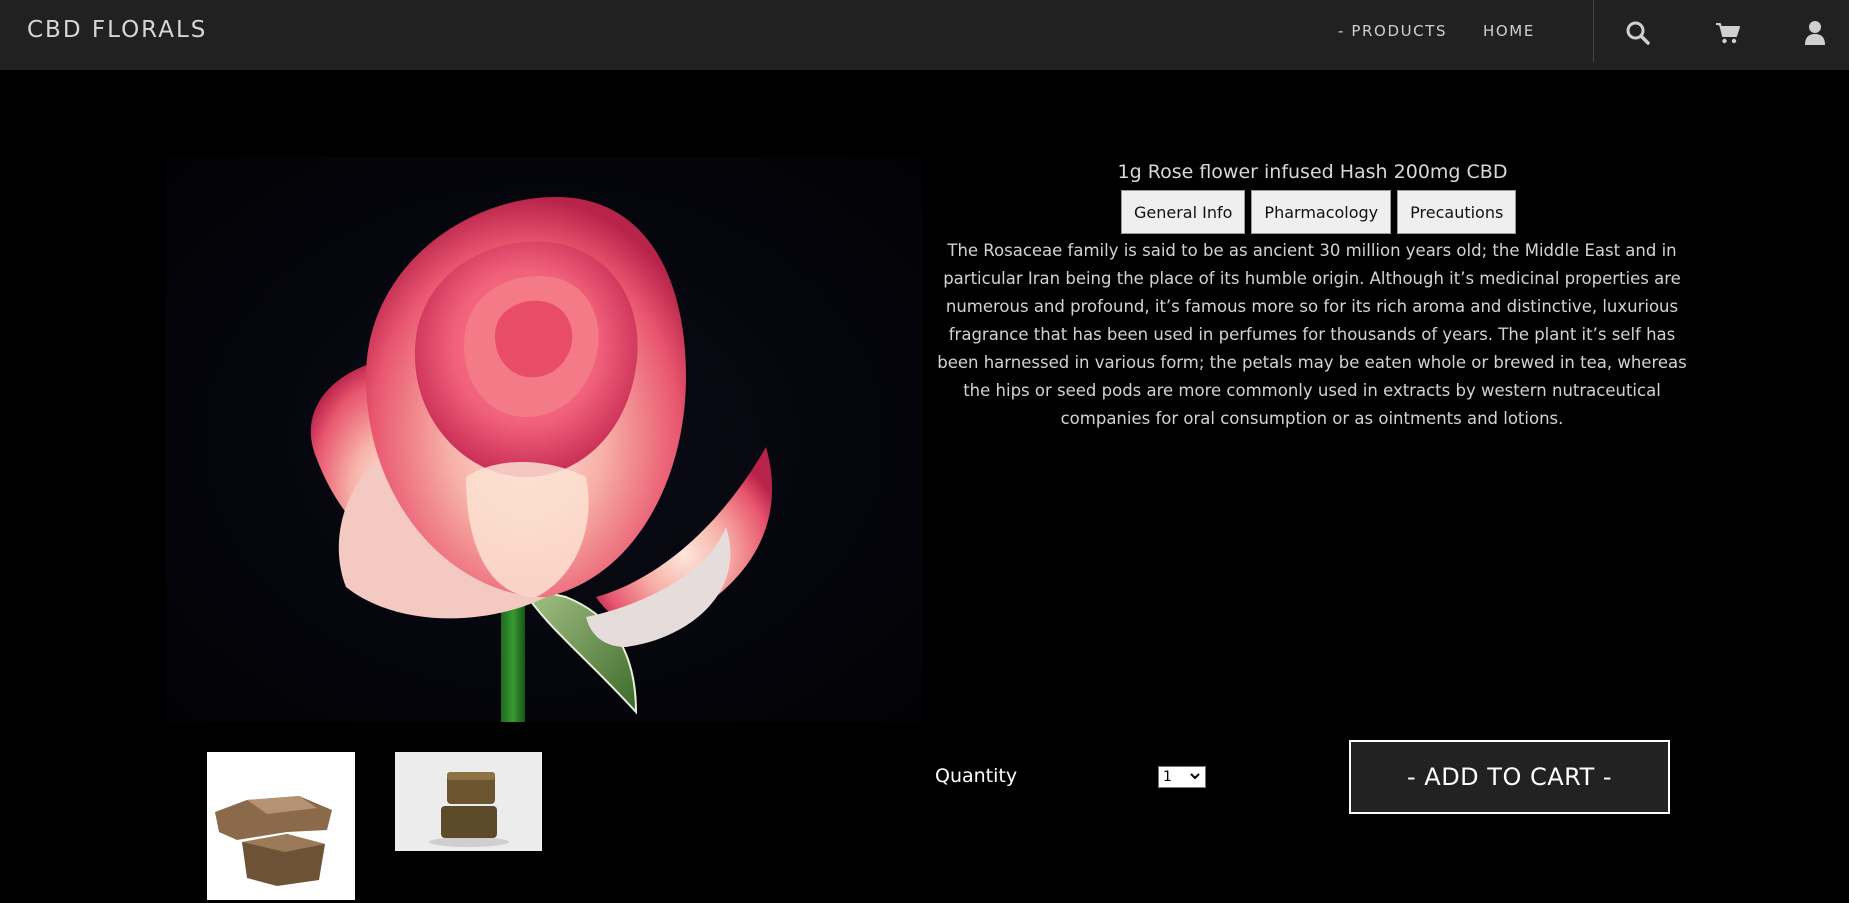 This screenshot has height=903, width=1849. Describe the element at coordinates (1321, 212) in the screenshot. I see `tab-pharmacology: Pharmacology` at that location.